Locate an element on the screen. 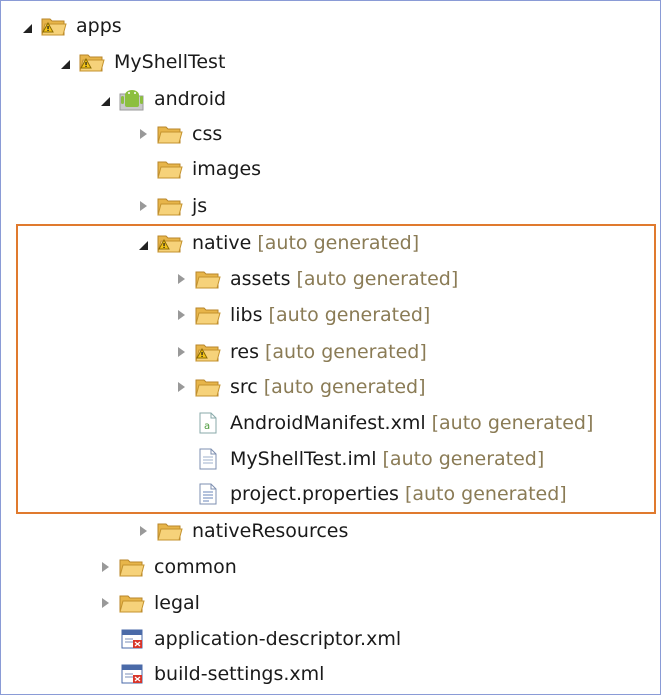  tree-item-project-properties: project.properties [auto generated] is located at coordinates (370, 494).